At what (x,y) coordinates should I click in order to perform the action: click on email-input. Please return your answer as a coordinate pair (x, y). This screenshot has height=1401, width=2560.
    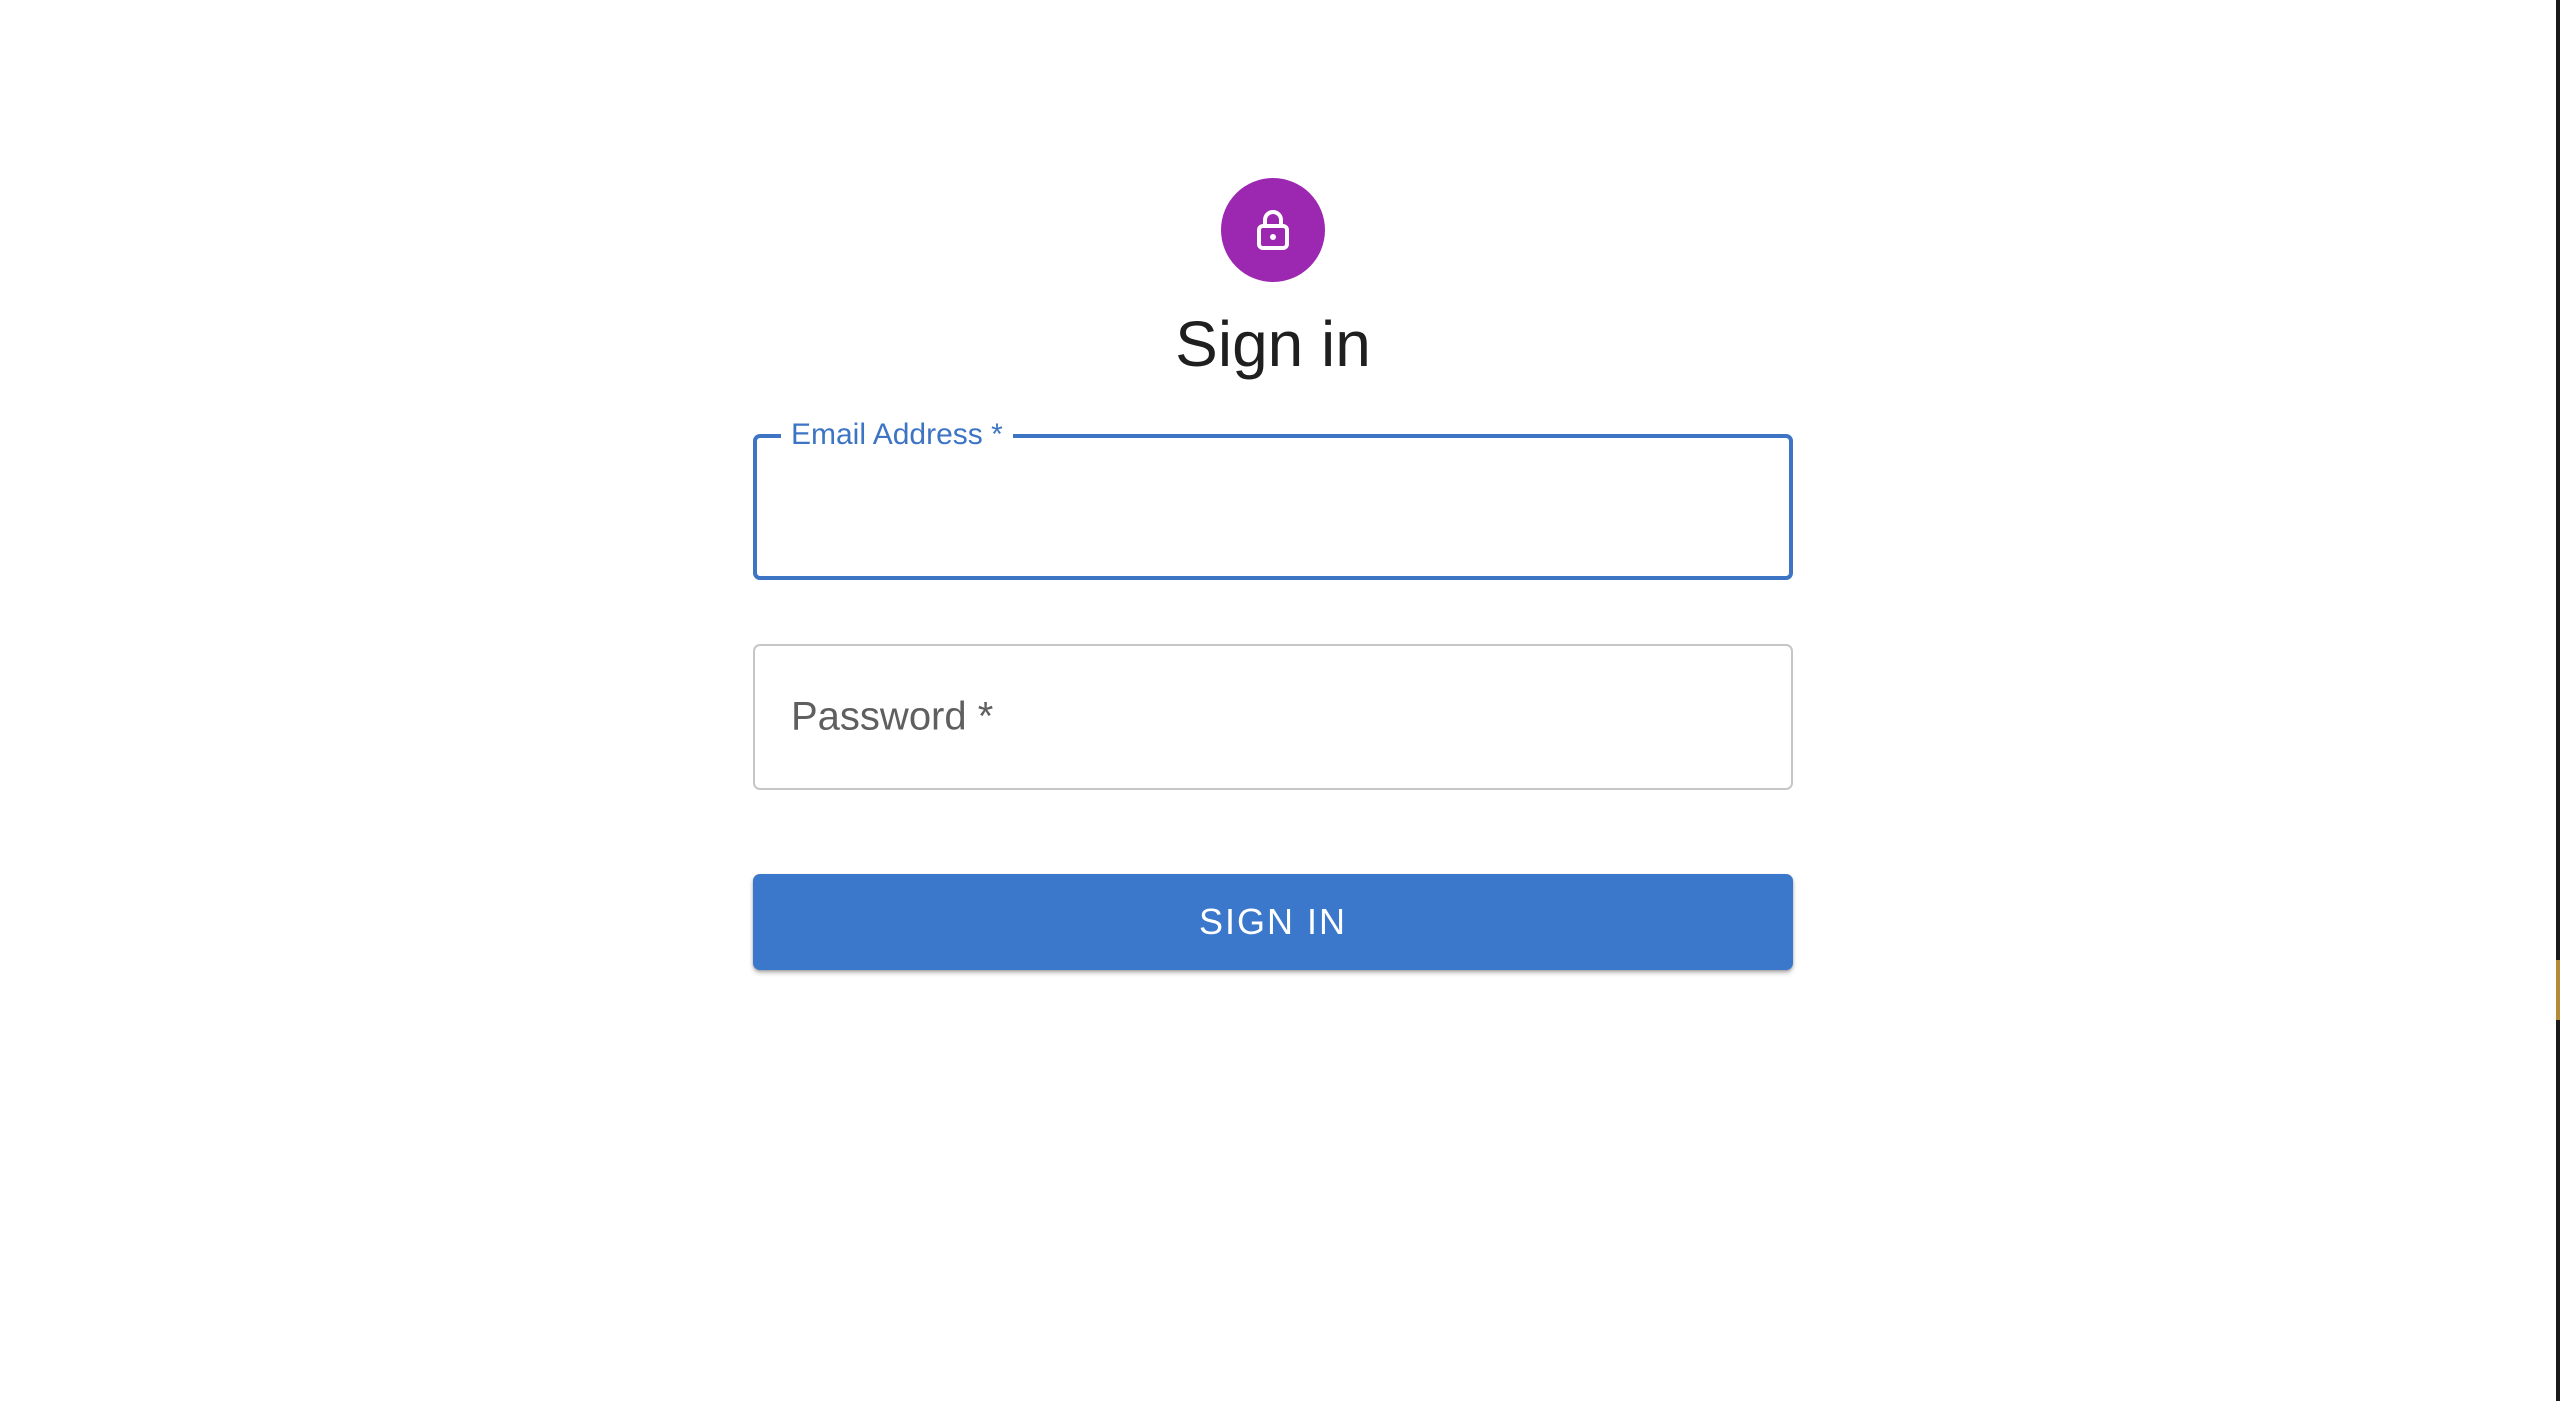
    Looking at the image, I should click on (1273, 507).